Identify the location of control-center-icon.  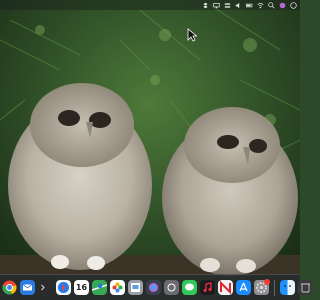
(227, 5).